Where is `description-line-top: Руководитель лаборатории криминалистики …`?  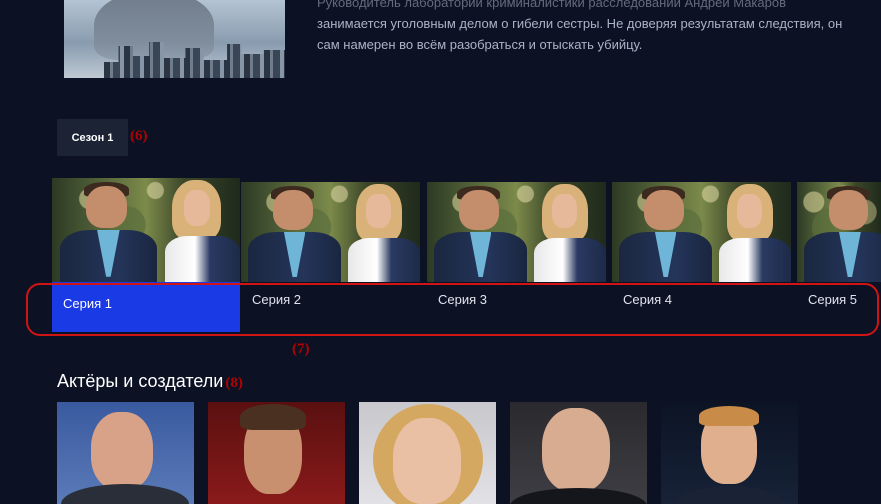 description-line-top: Руководитель лаборатории криминалистики … is located at coordinates (551, 5).